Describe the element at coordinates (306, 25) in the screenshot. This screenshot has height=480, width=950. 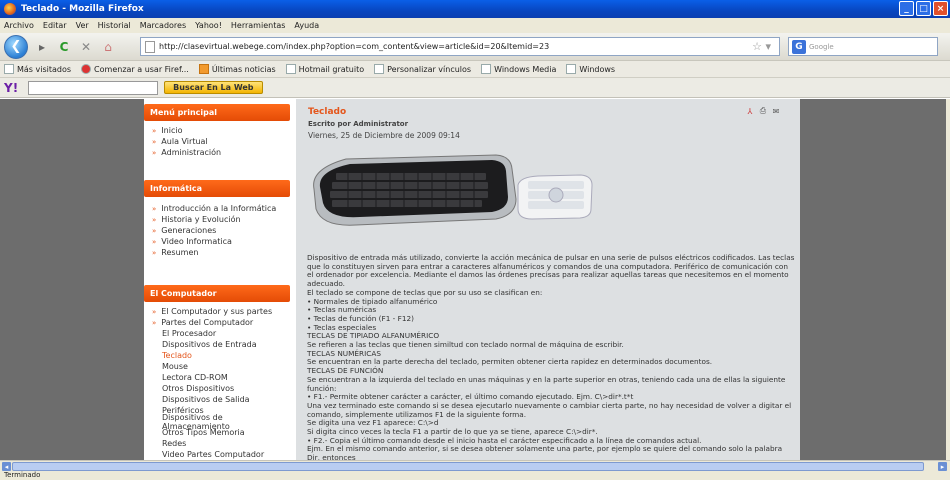
I see `menu-ayuda: Ayuda` at that location.